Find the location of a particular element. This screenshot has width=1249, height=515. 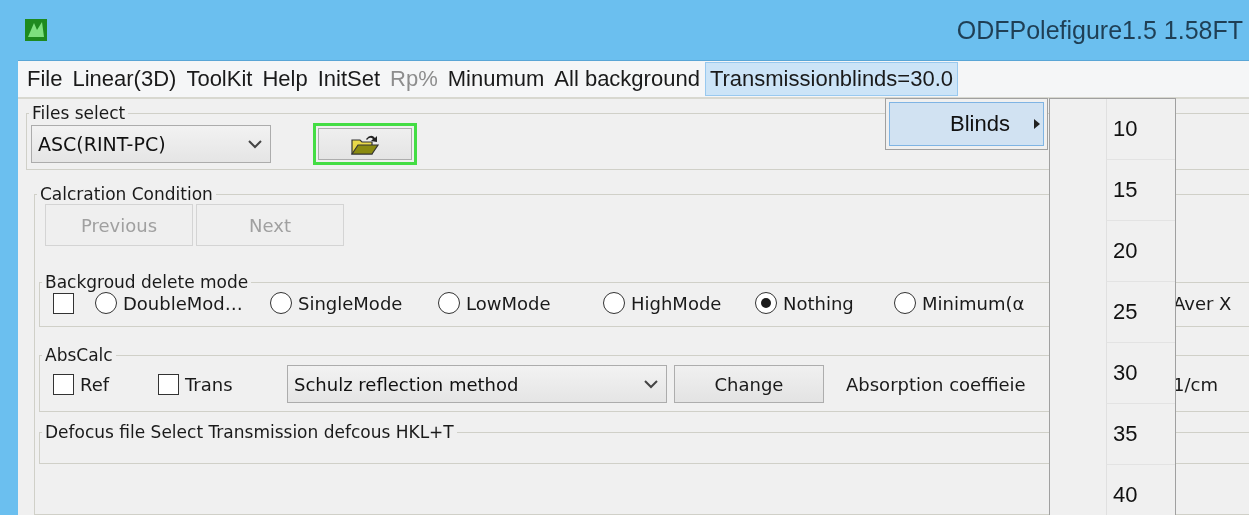

menu-option: Blinds is located at coordinates (966, 124).